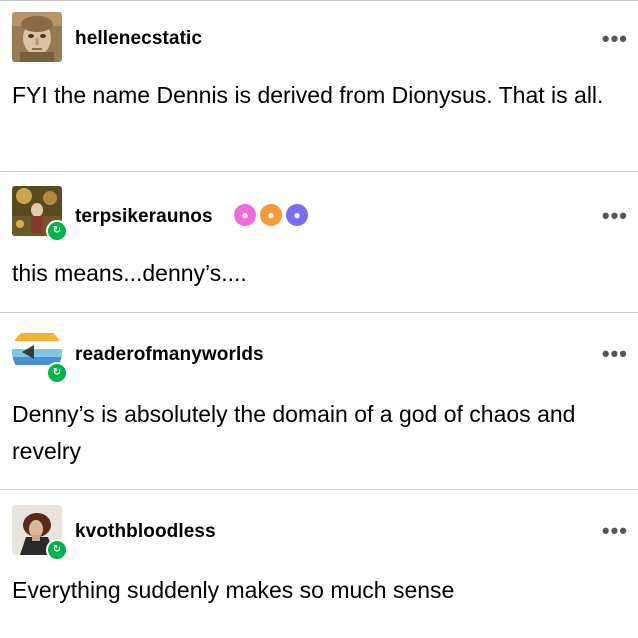 The height and width of the screenshot is (638, 638). I want to click on top-border, so click(319, 0).